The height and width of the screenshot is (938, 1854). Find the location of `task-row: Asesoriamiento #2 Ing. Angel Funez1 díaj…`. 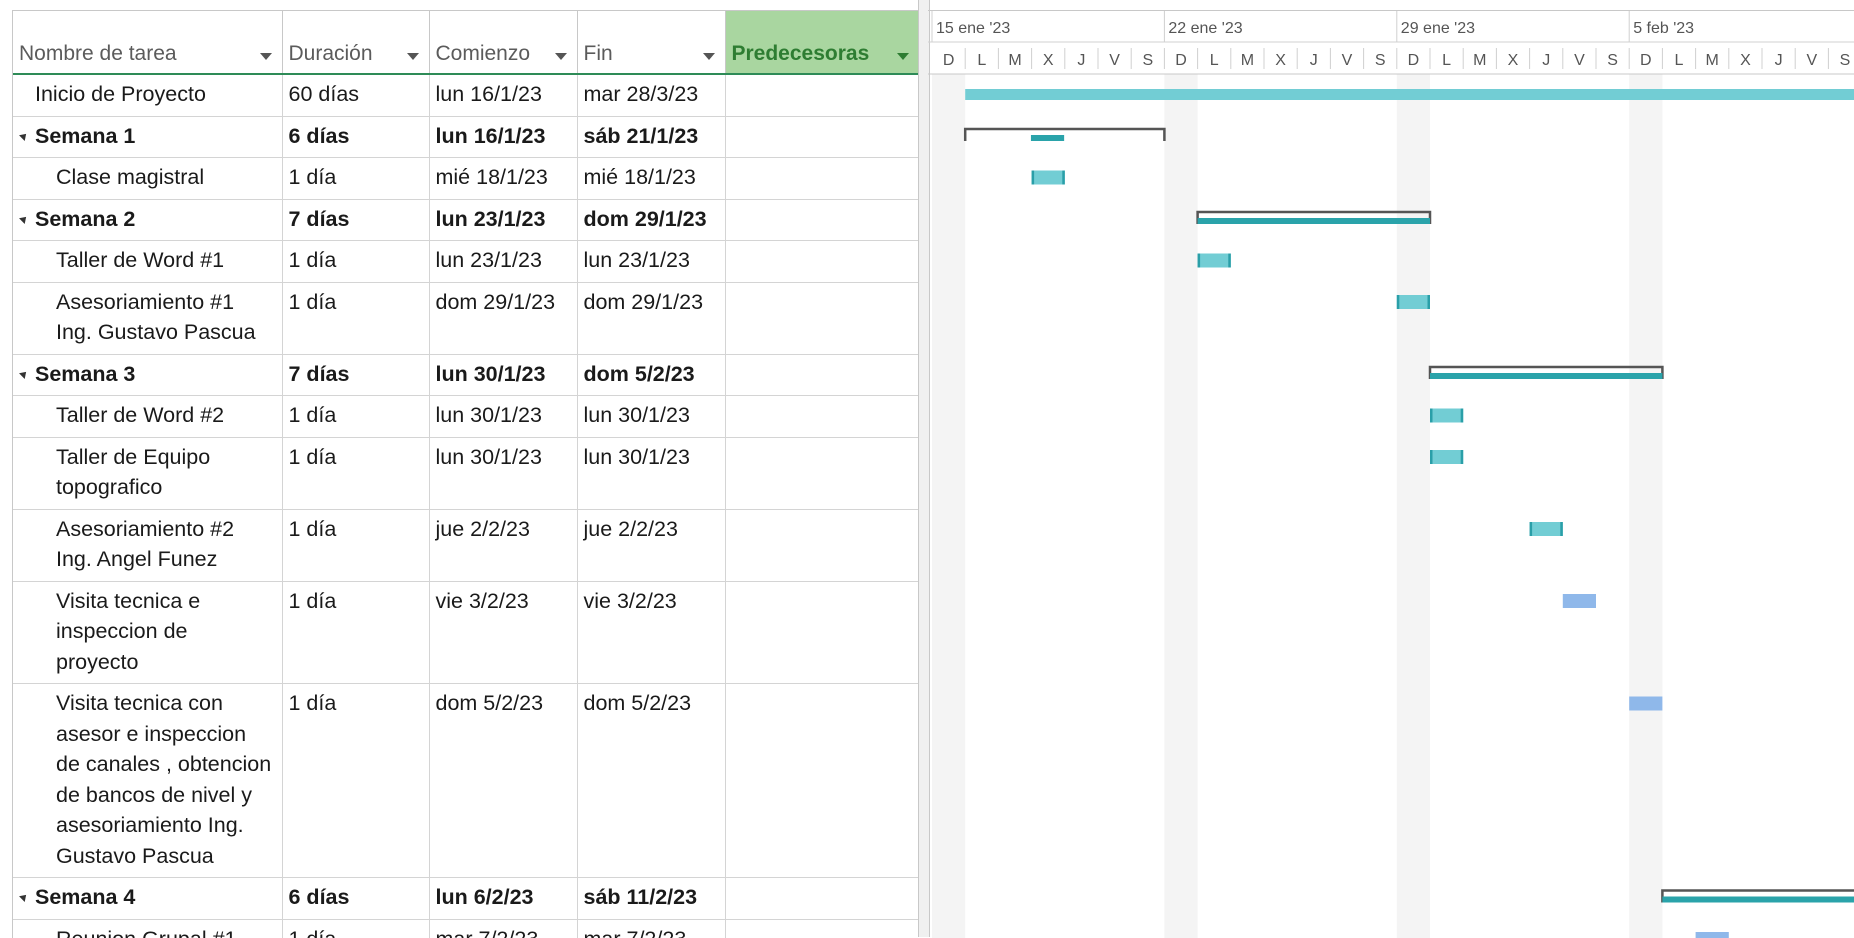

task-row: Asesoriamiento #2 Ing. Angel Funez1 díaj… is located at coordinates (466, 545).